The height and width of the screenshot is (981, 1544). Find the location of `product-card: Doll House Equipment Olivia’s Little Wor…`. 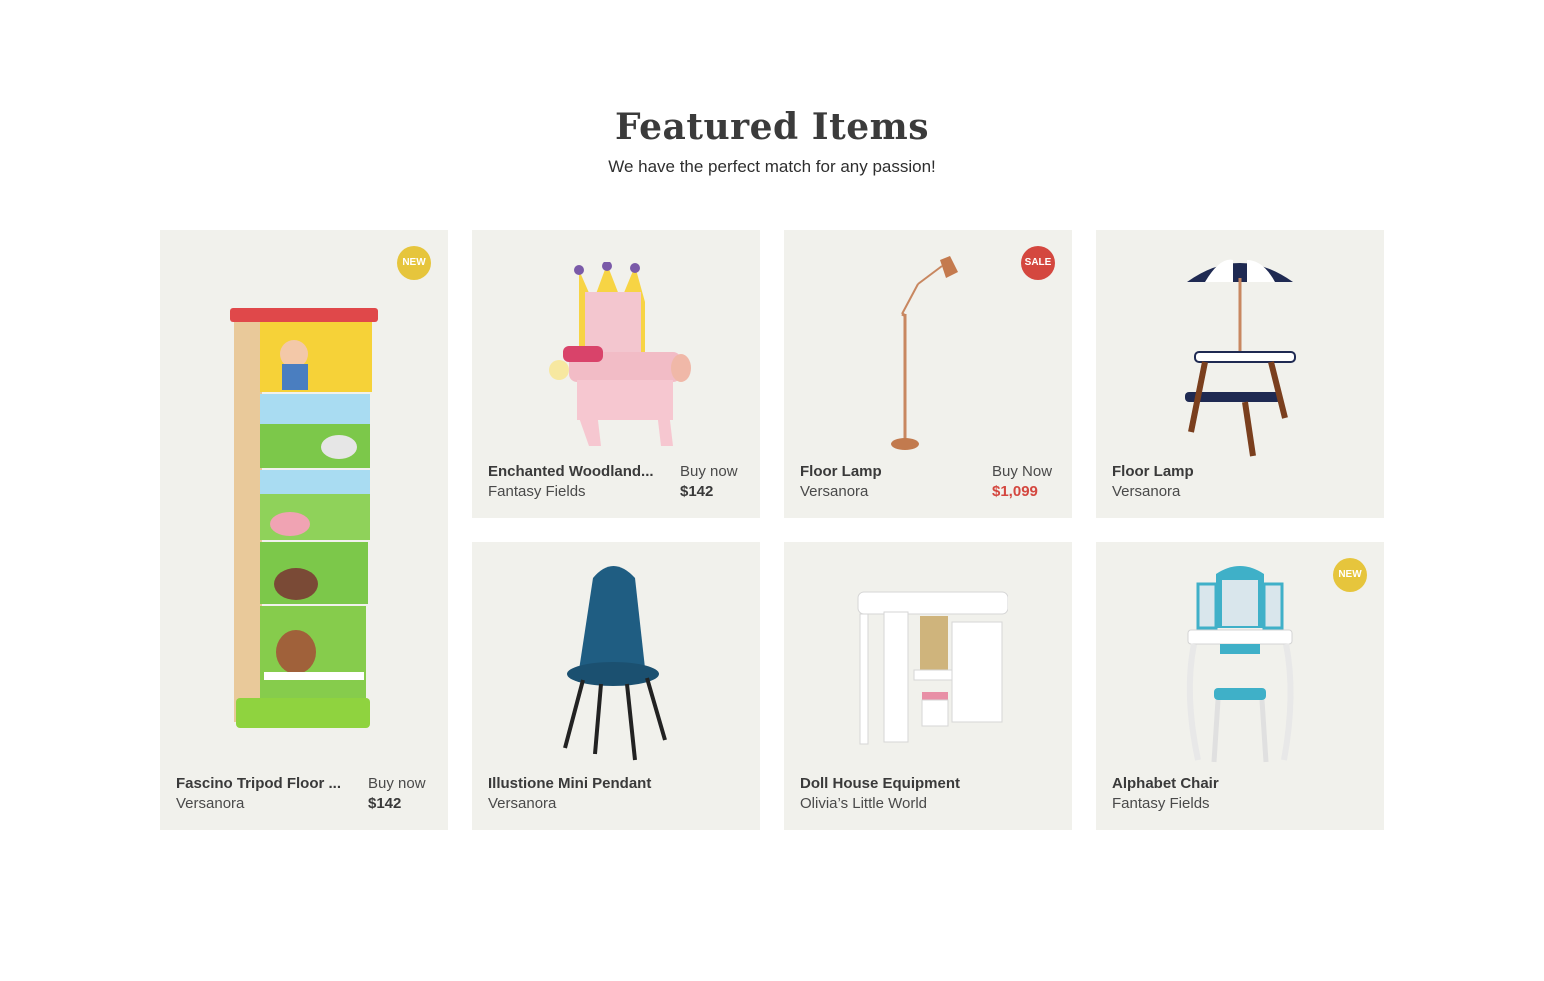

product-card: Doll House Equipment Olivia’s Little Wor… is located at coordinates (928, 686).